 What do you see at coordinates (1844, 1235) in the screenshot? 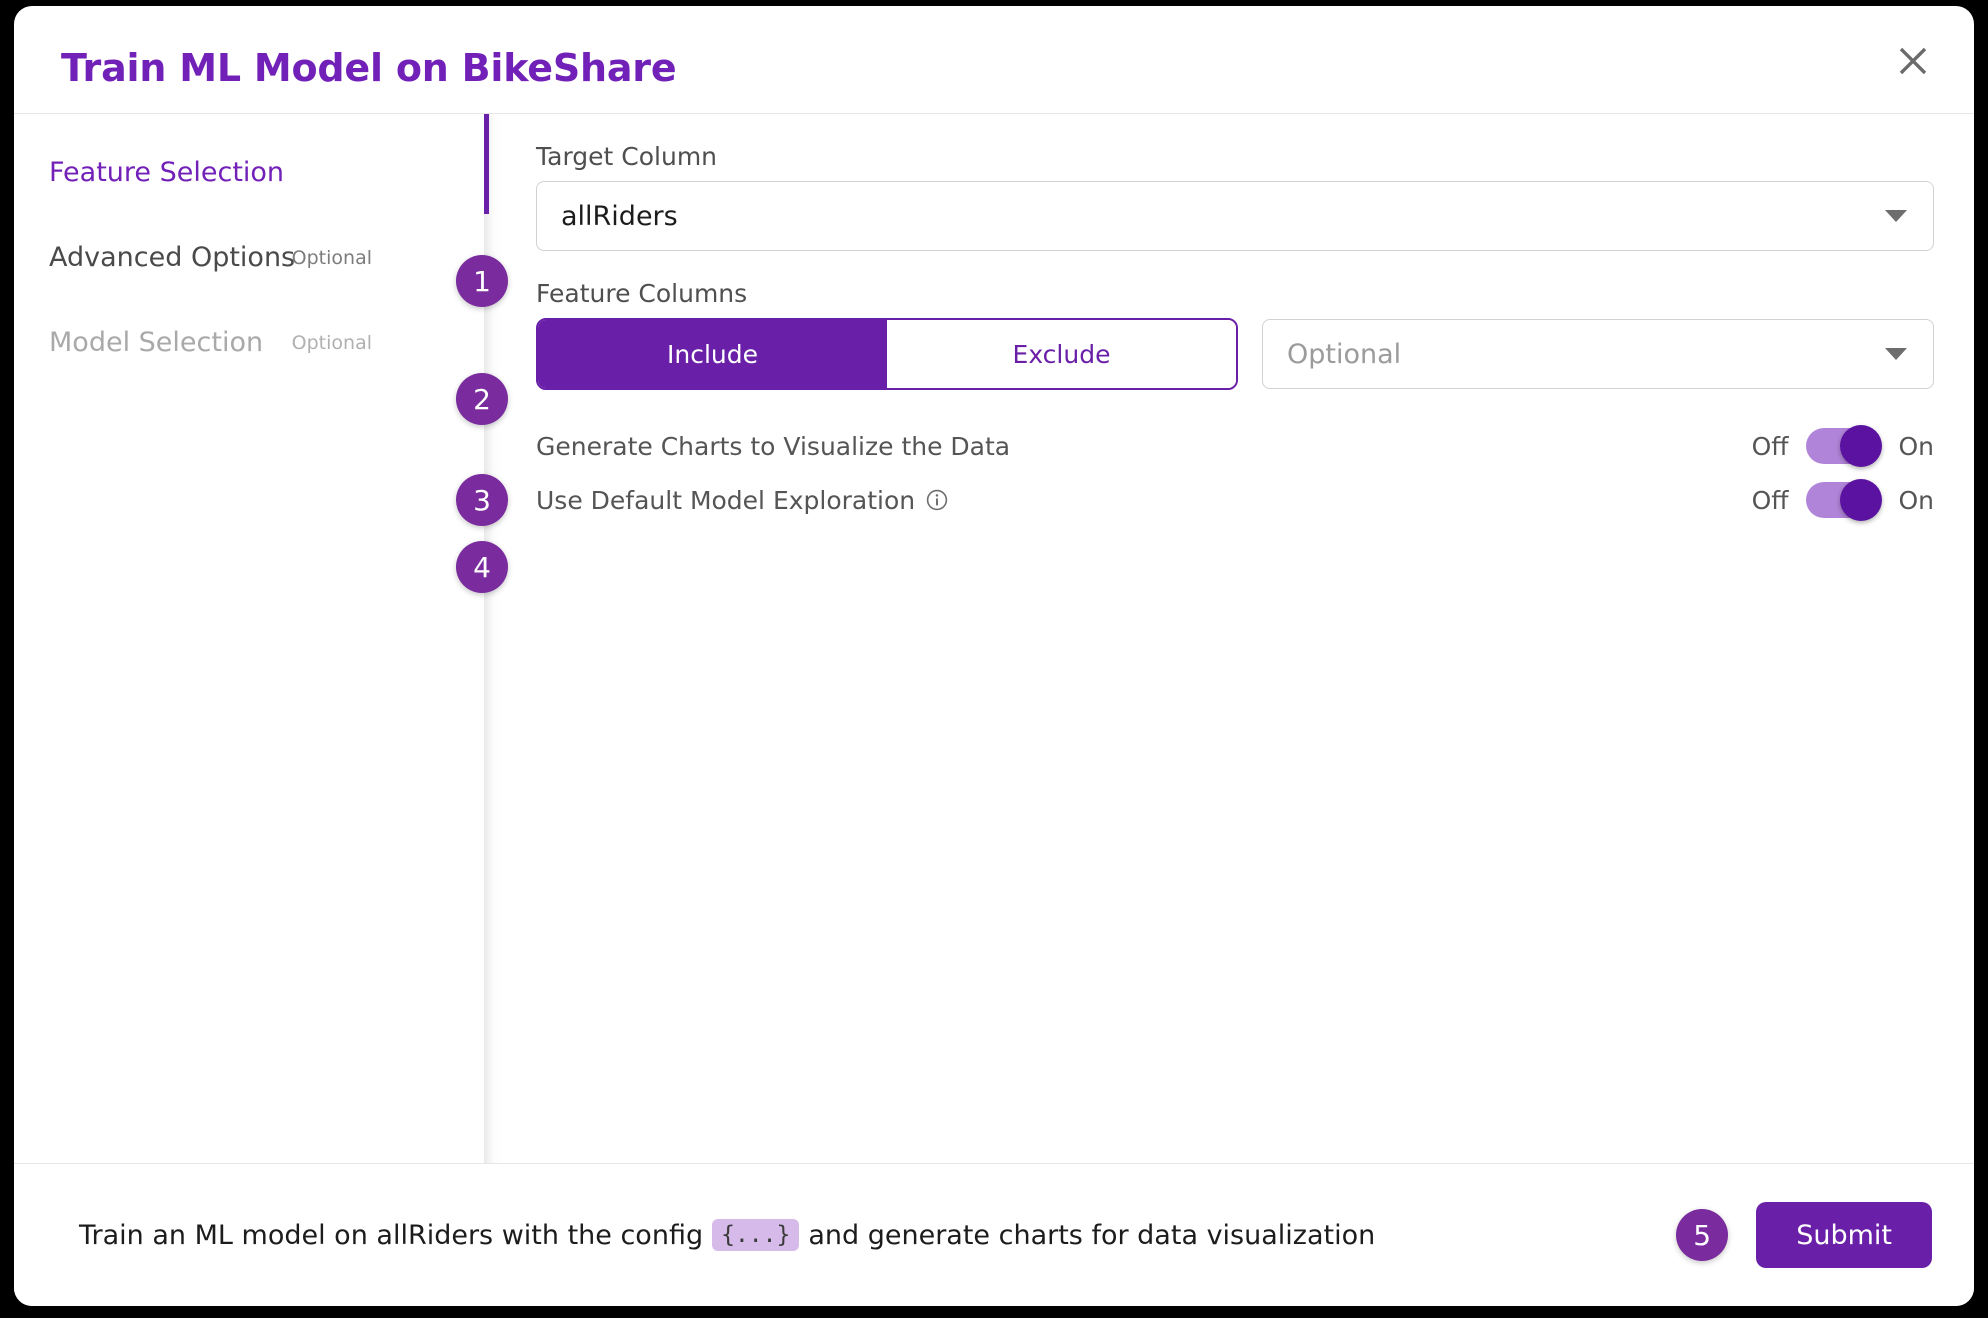
I see `submit-button: Submit` at bounding box center [1844, 1235].